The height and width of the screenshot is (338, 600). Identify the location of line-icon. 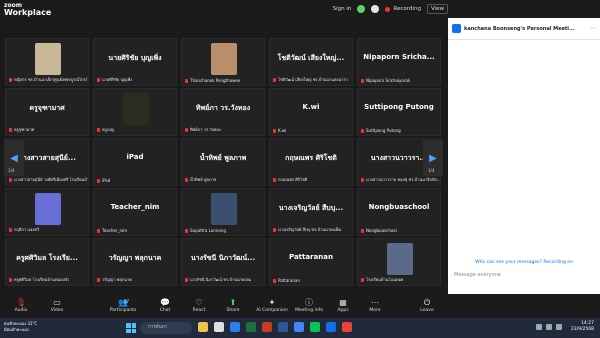
(315, 327).